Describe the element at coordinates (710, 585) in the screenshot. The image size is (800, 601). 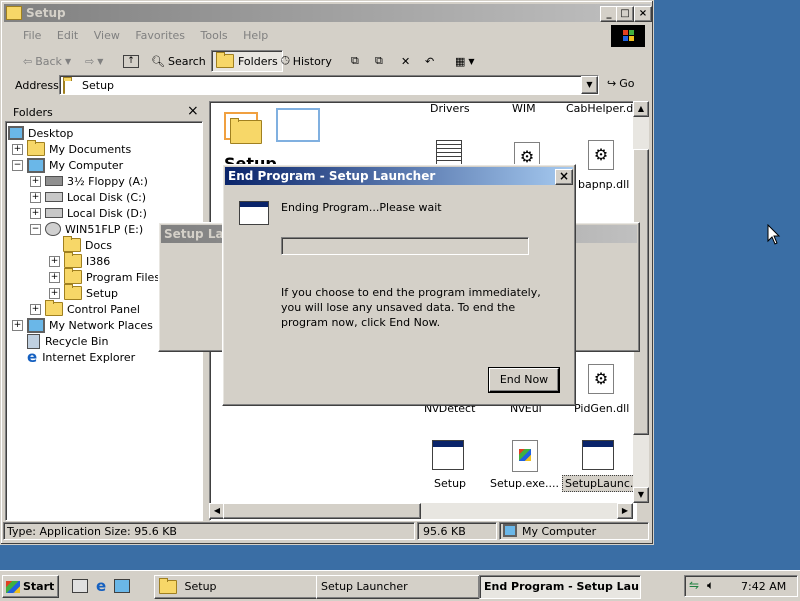
I see `volume-icon: 🔈︎` at that location.